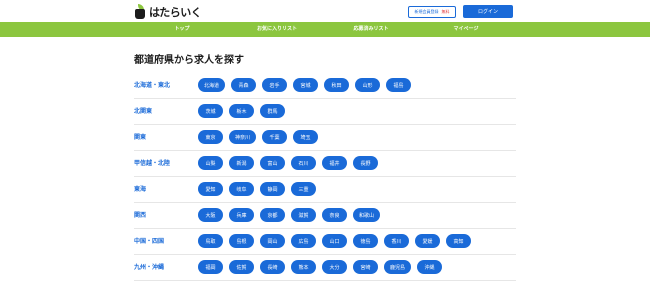 This screenshot has width=650, height=297. Describe the element at coordinates (288, 163) in the screenshot. I see `prefecture-list: 山梨 新潟 富山 石川 福井 長野` at that location.